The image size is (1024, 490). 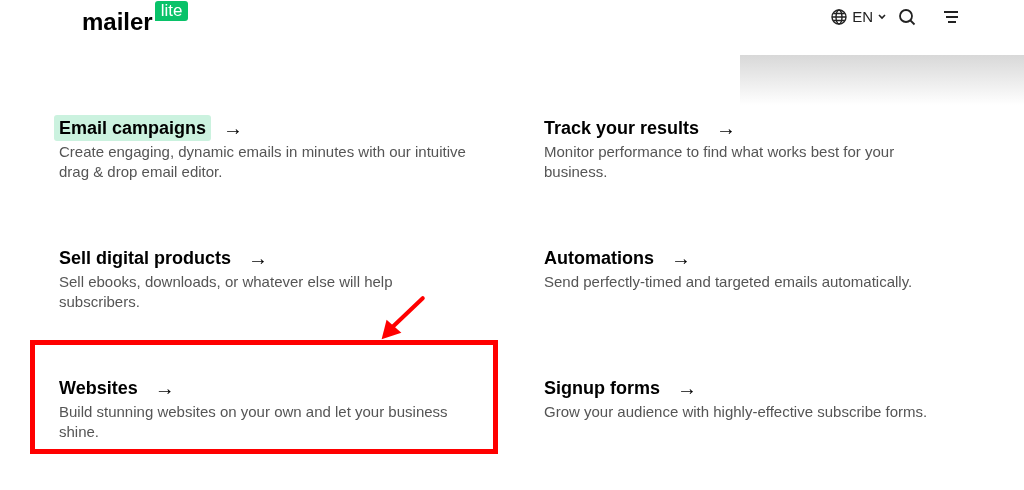 What do you see at coordinates (133, 128) in the screenshot?
I see `feature-link: Email campaigns` at bounding box center [133, 128].